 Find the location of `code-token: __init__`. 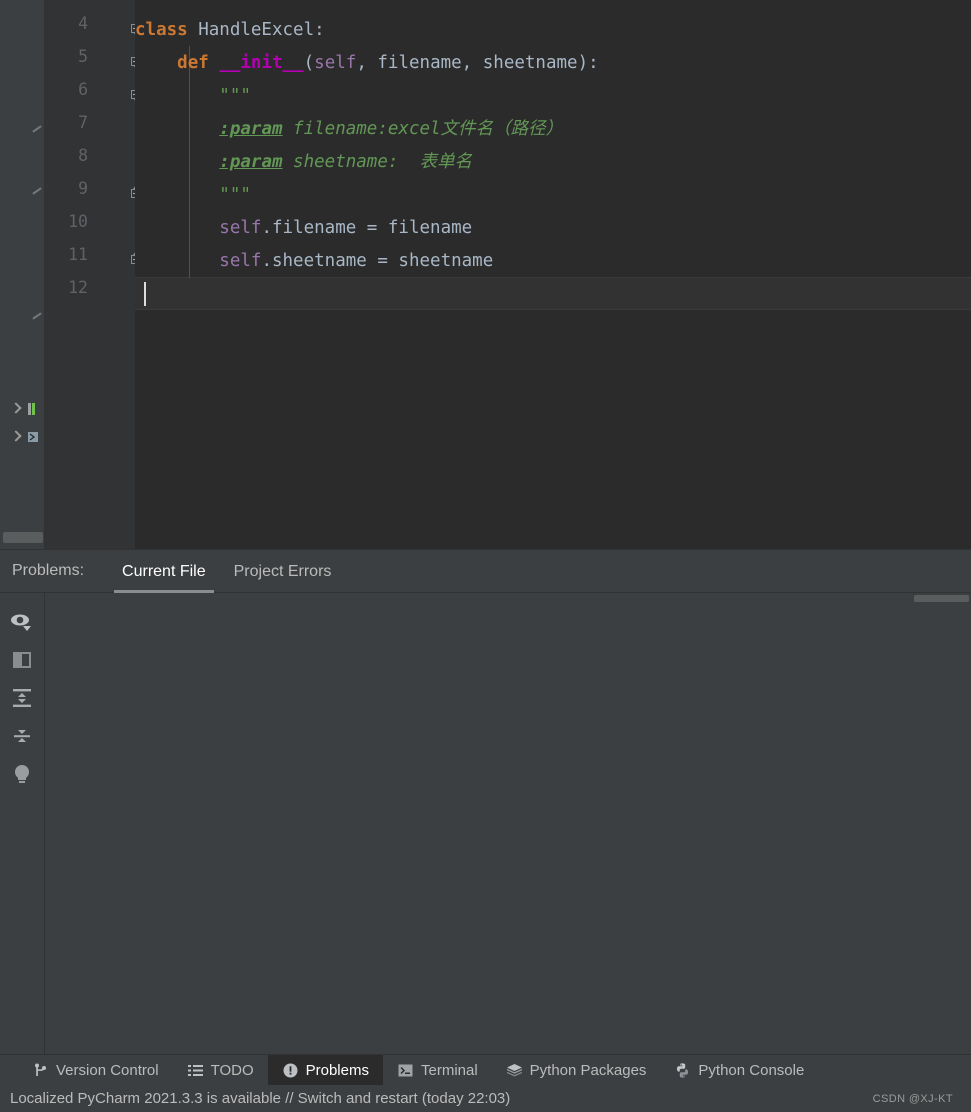

code-token: __init__ is located at coordinates (261, 63).